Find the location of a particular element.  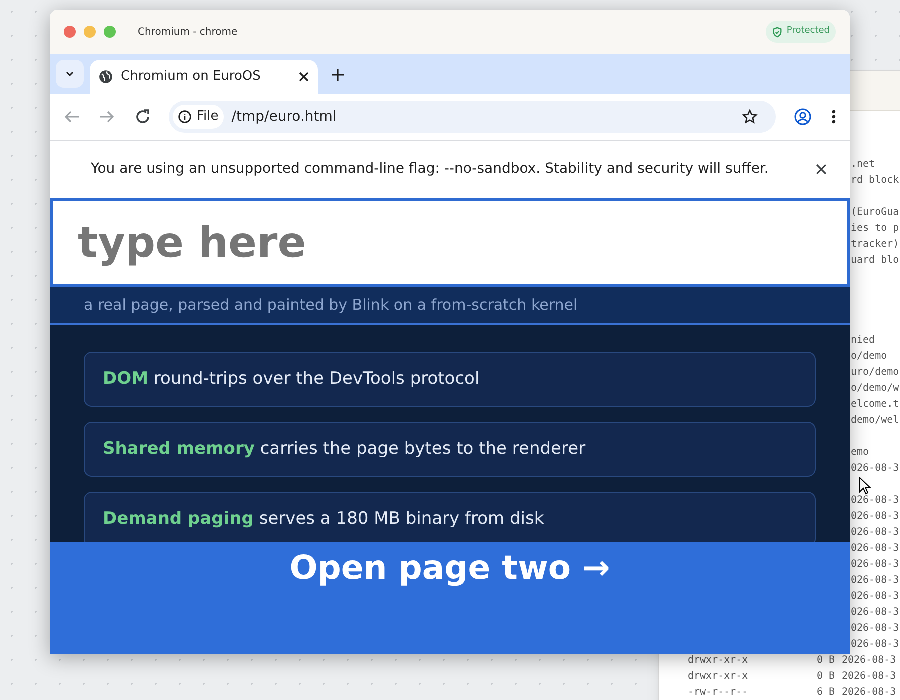

url-text: /tmp/euro.html is located at coordinates (284, 117).